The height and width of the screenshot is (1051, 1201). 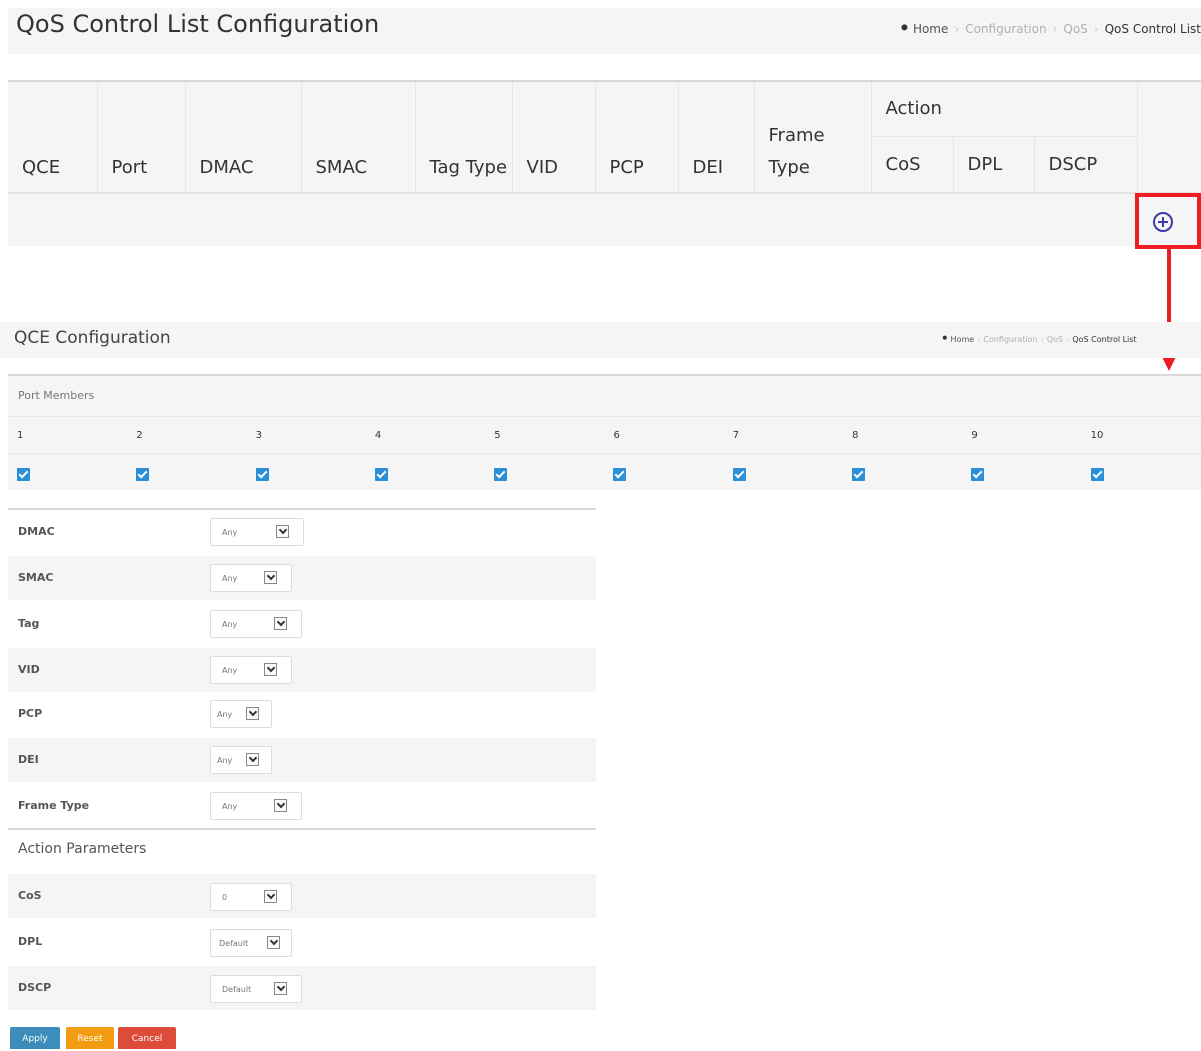 I want to click on port-number: 10, so click(x=1141, y=435).